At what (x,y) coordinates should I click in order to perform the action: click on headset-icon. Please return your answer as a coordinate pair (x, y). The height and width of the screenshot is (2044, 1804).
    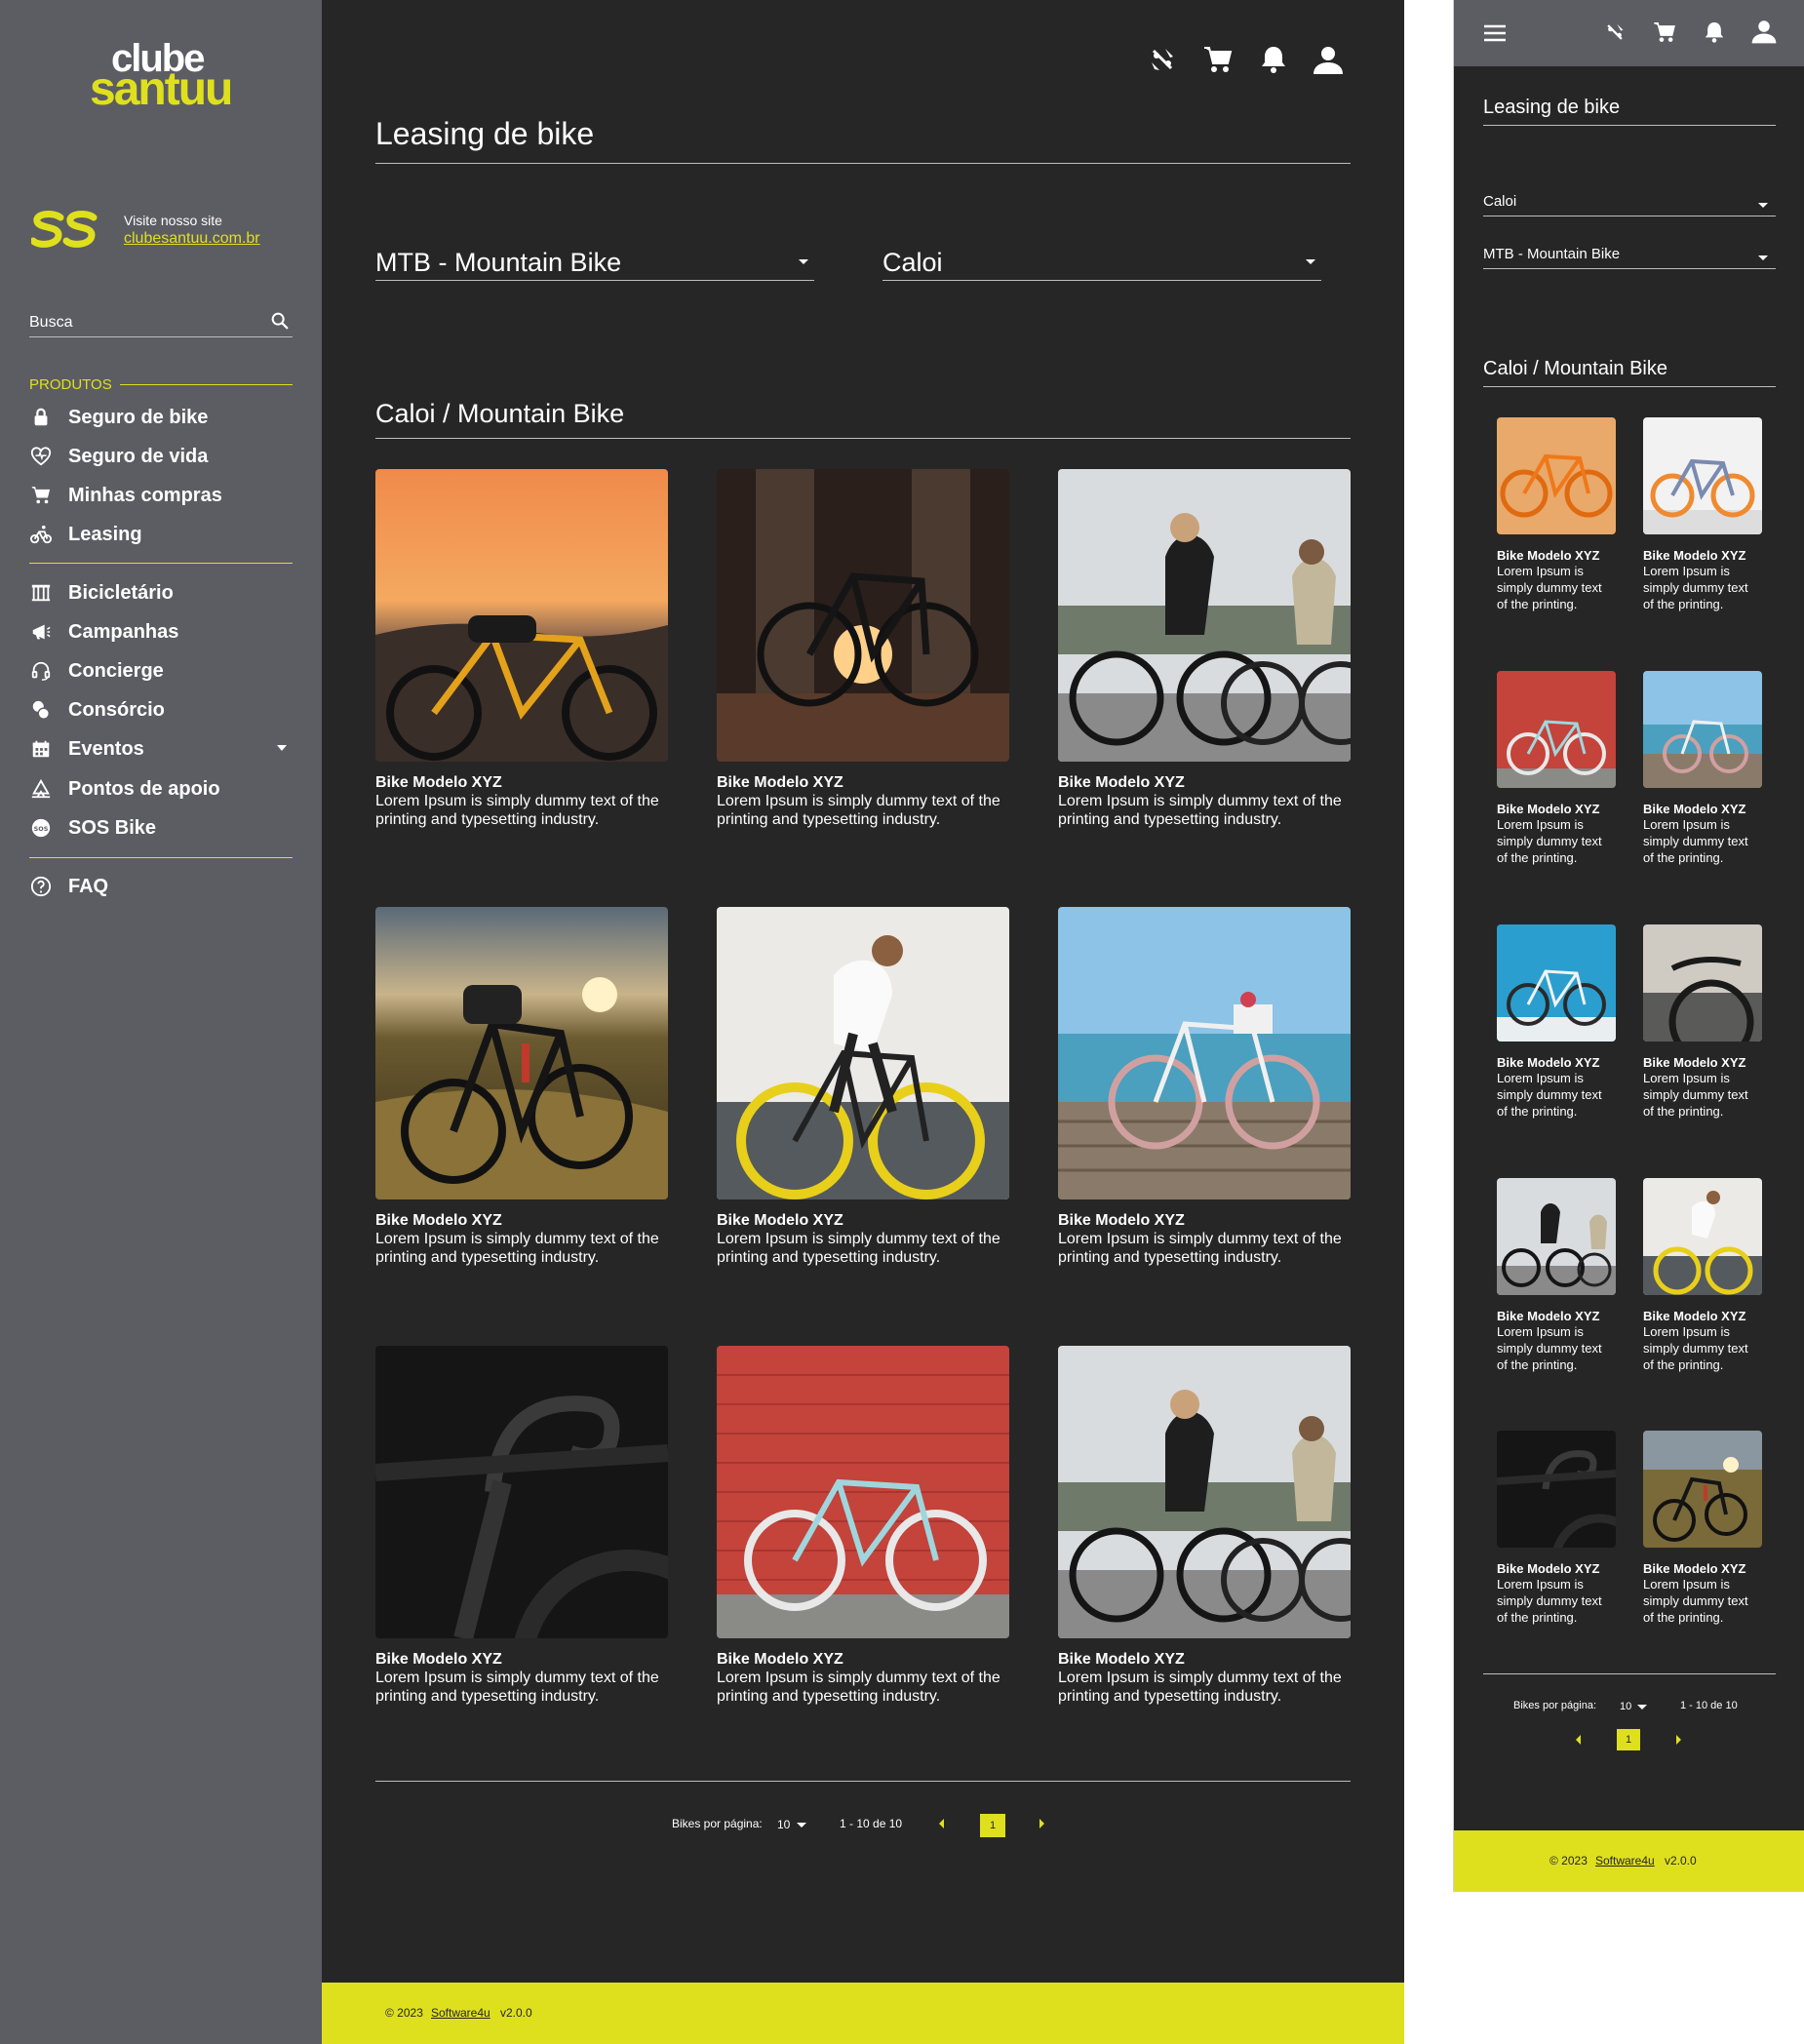
    Looking at the image, I should click on (41, 671).